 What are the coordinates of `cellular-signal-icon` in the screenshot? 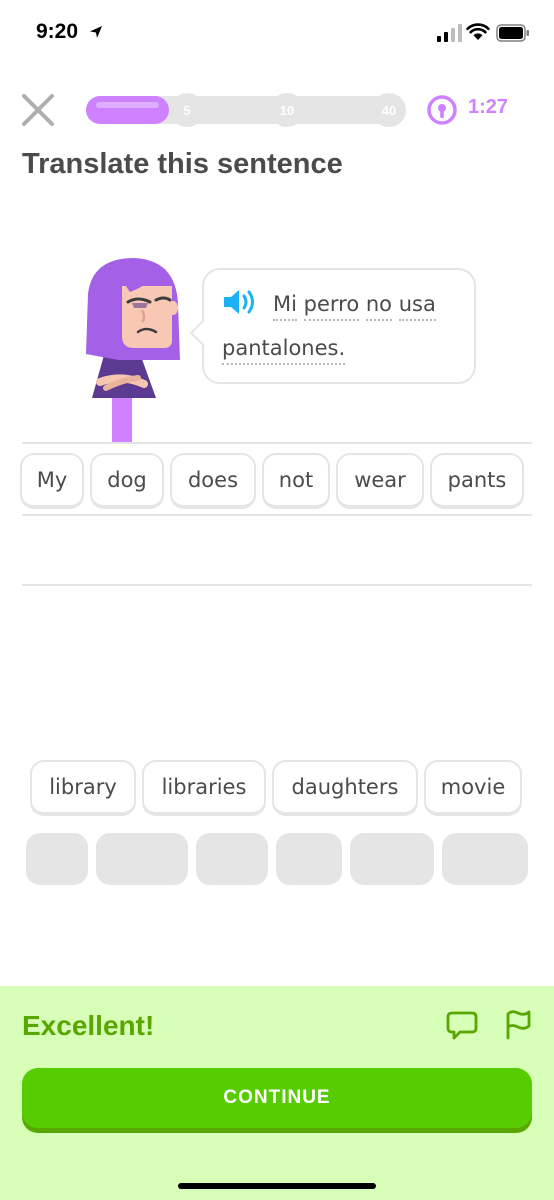 It's located at (449, 33).